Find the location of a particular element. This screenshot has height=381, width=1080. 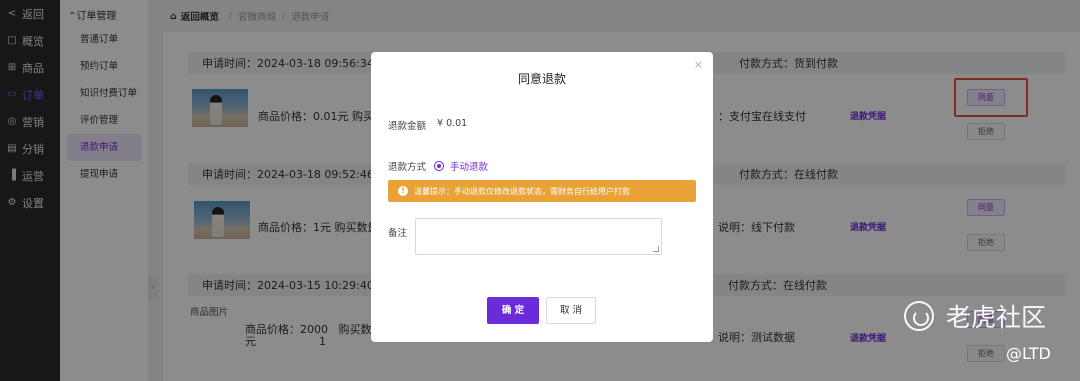

method-label: 退款方式 is located at coordinates (407, 167).